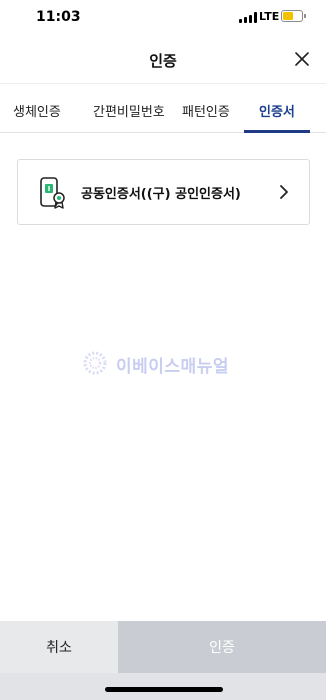 This screenshot has width=326, height=700. I want to click on confirm-button: 인증, so click(222, 647).